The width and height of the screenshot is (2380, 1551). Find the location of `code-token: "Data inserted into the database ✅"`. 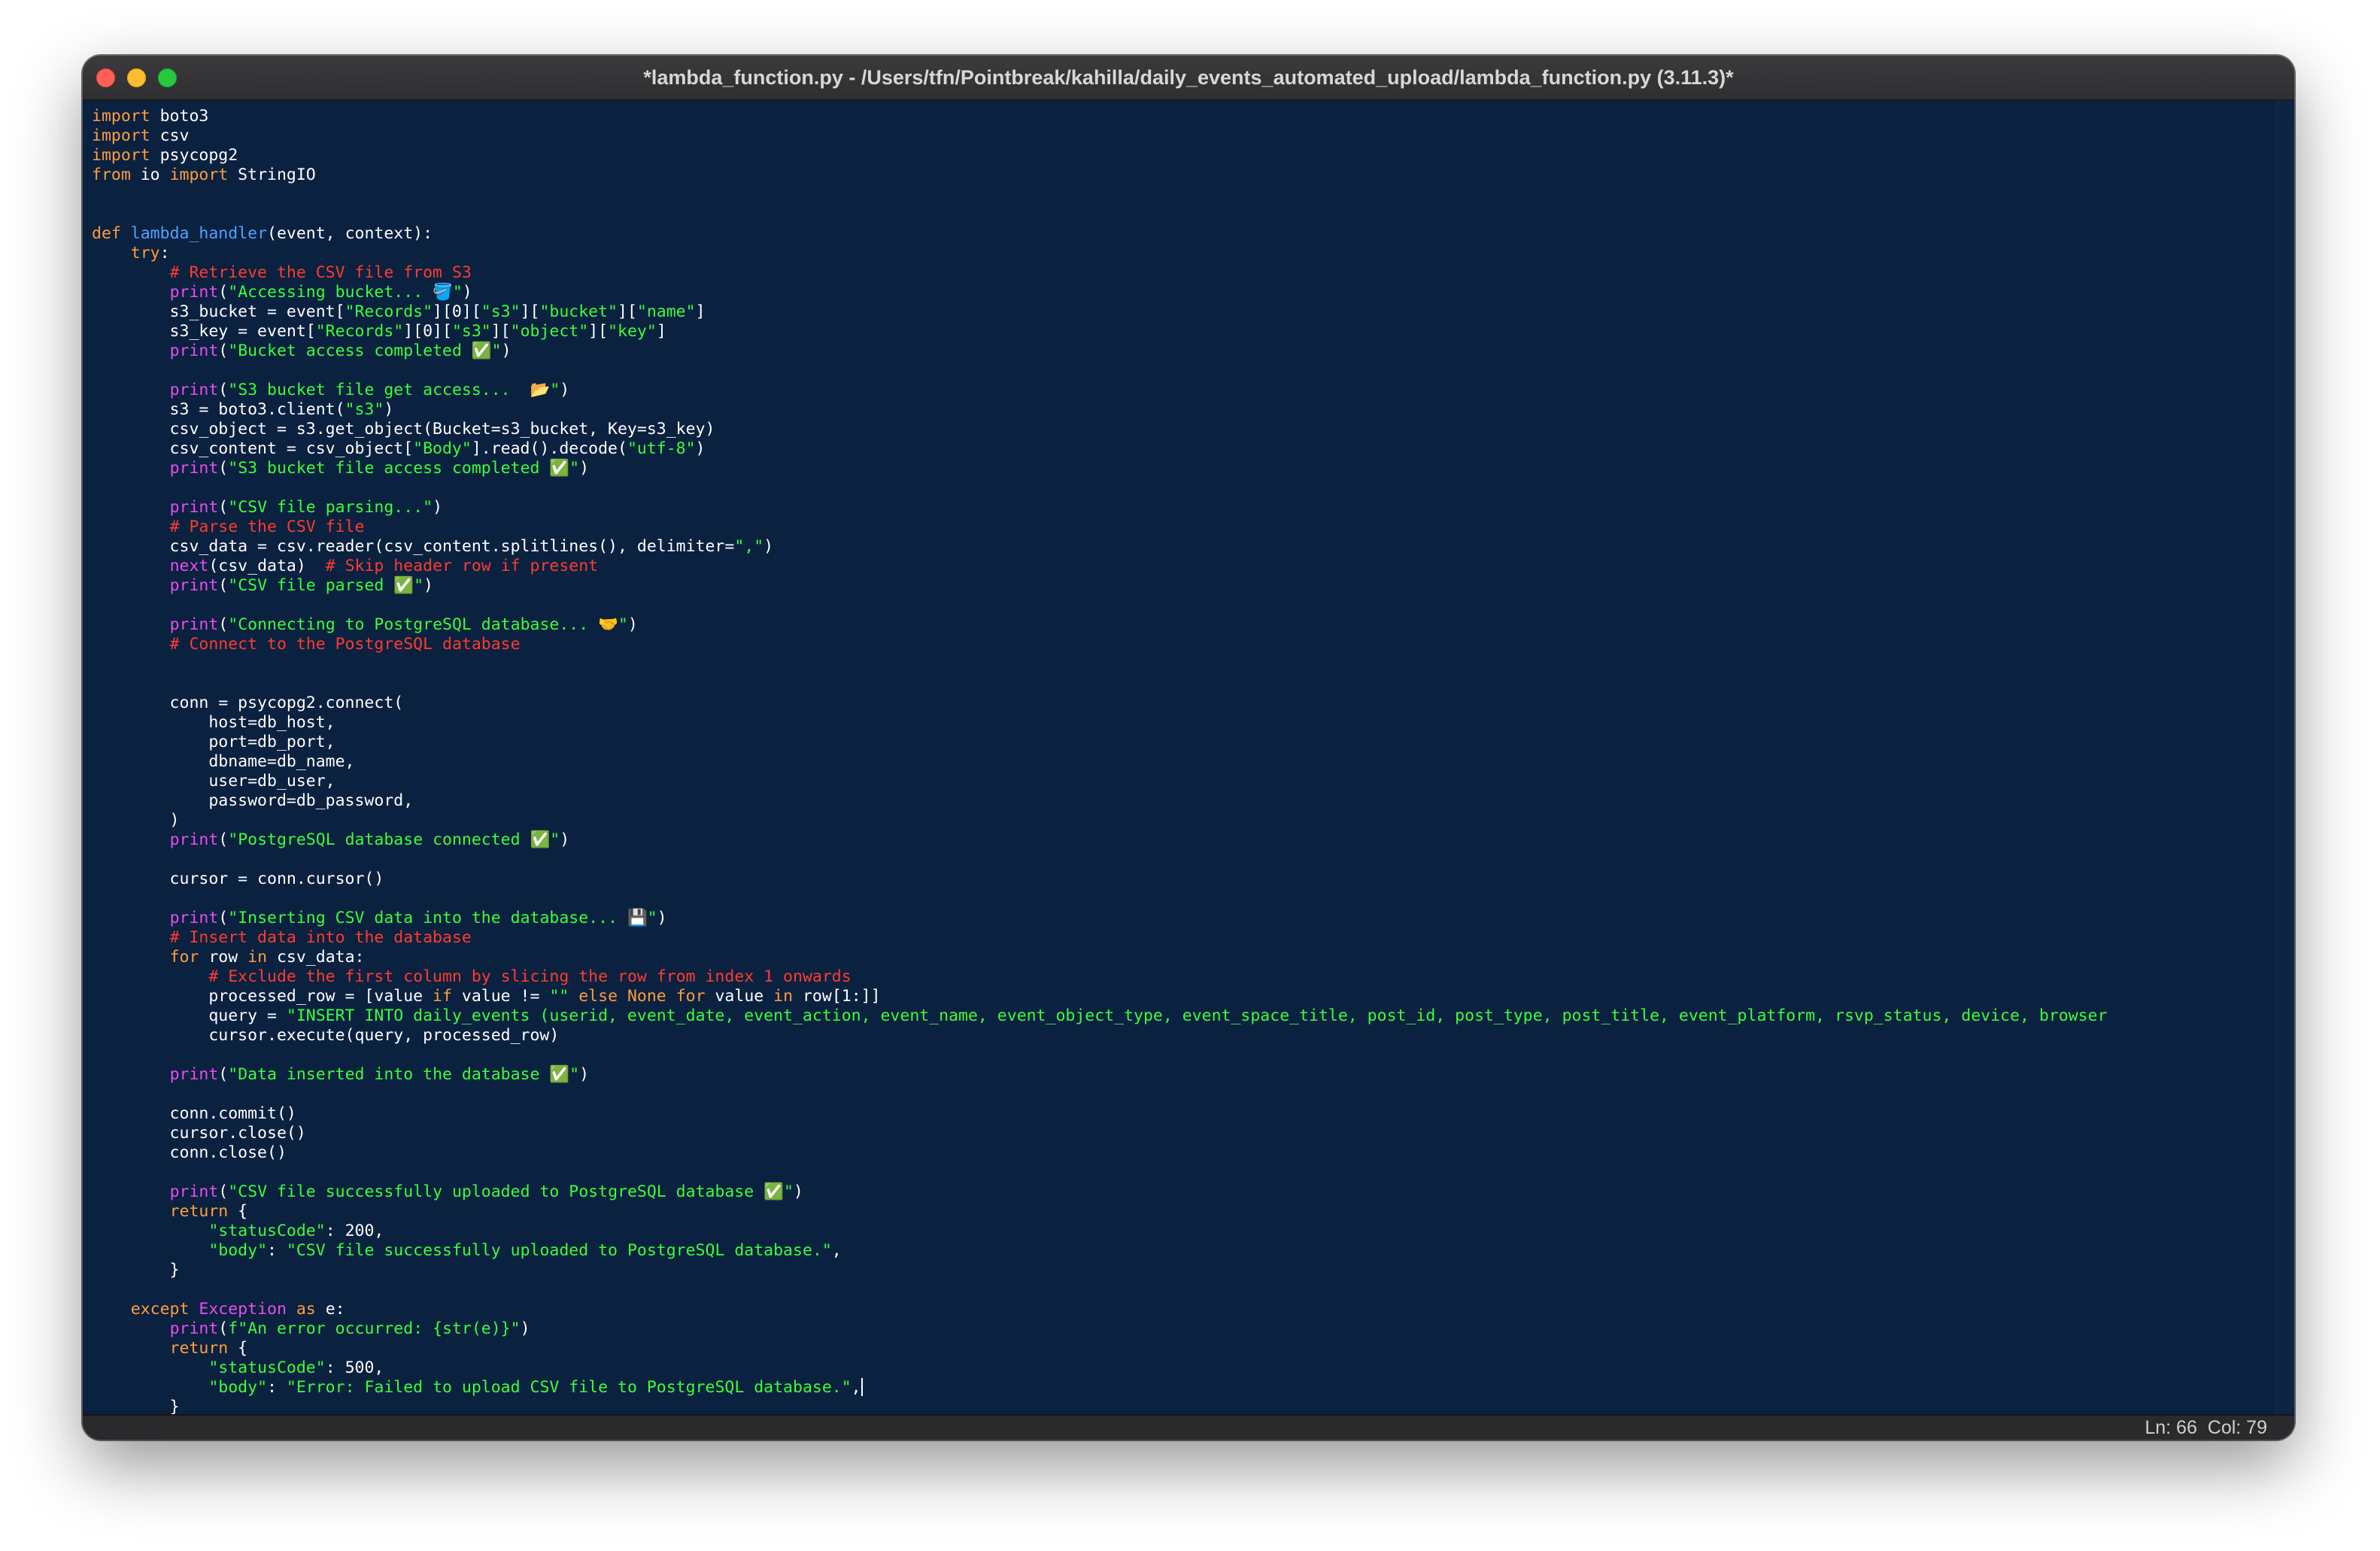

code-token: "Data inserted into the database ✅" is located at coordinates (404, 1074).